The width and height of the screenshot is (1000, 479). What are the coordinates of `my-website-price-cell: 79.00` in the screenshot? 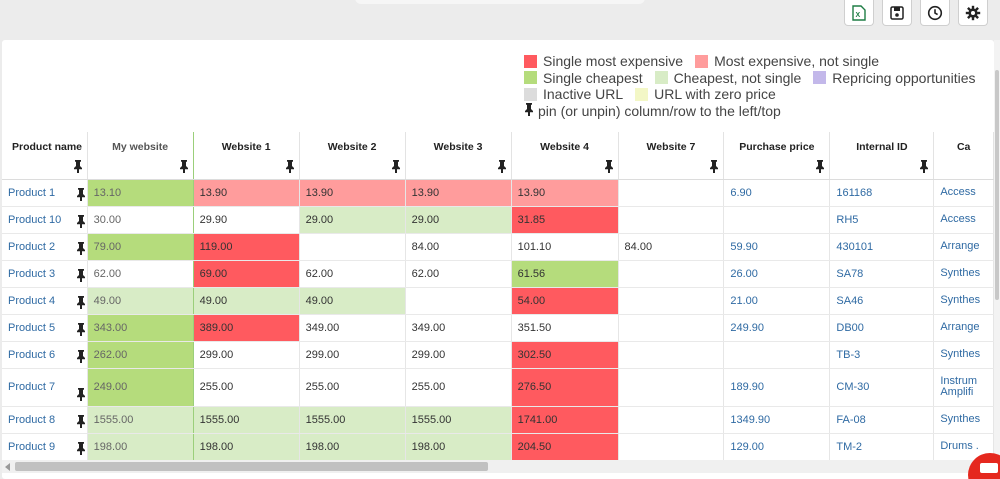 It's located at (140, 247).